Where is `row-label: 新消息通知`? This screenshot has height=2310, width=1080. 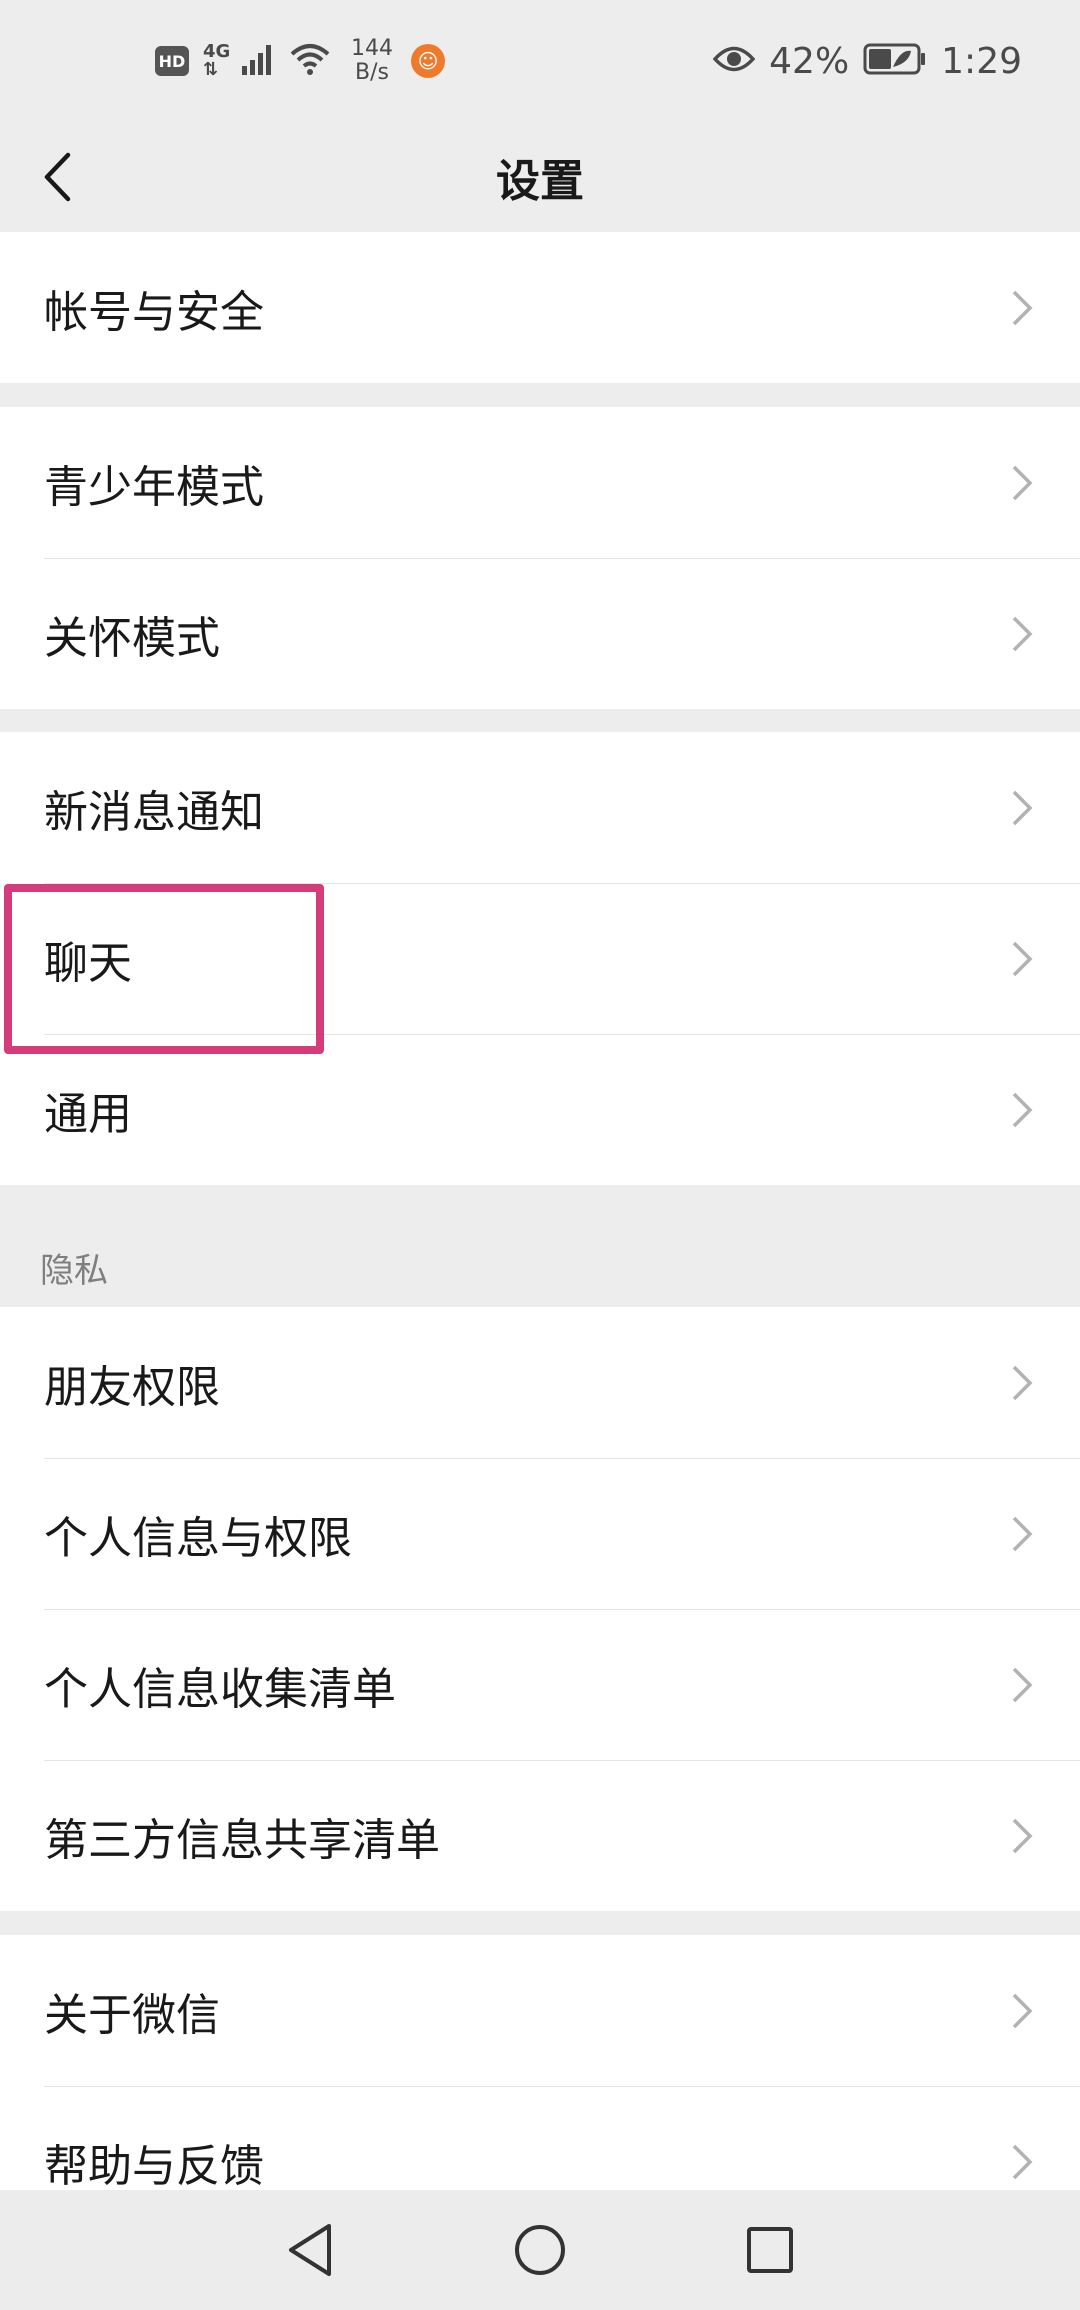 row-label: 新消息通知 is located at coordinates (154, 812).